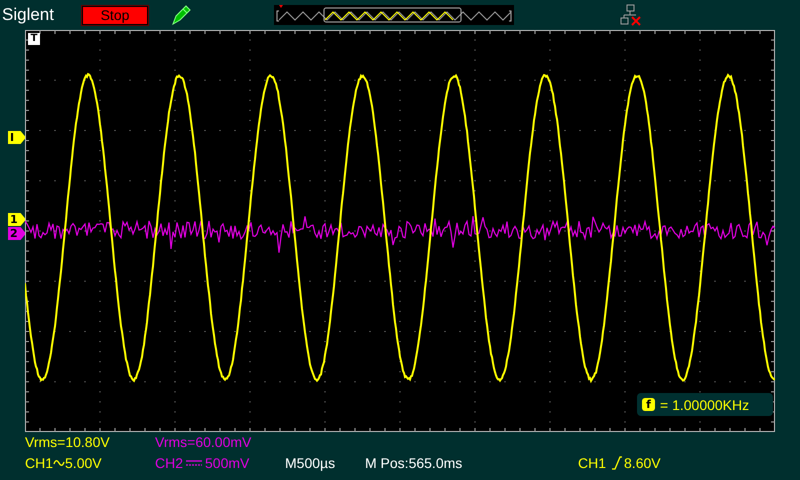  I want to click on trigger-source: CH1, so click(592, 463).